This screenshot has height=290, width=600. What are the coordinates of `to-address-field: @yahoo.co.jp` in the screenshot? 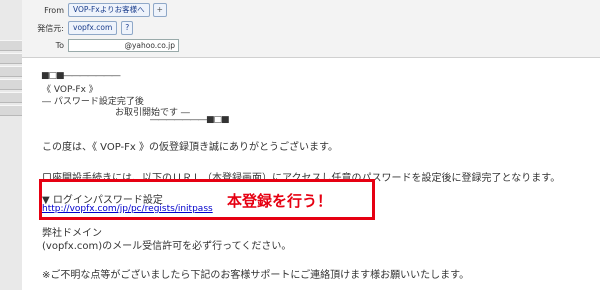 It's located at (123, 45).